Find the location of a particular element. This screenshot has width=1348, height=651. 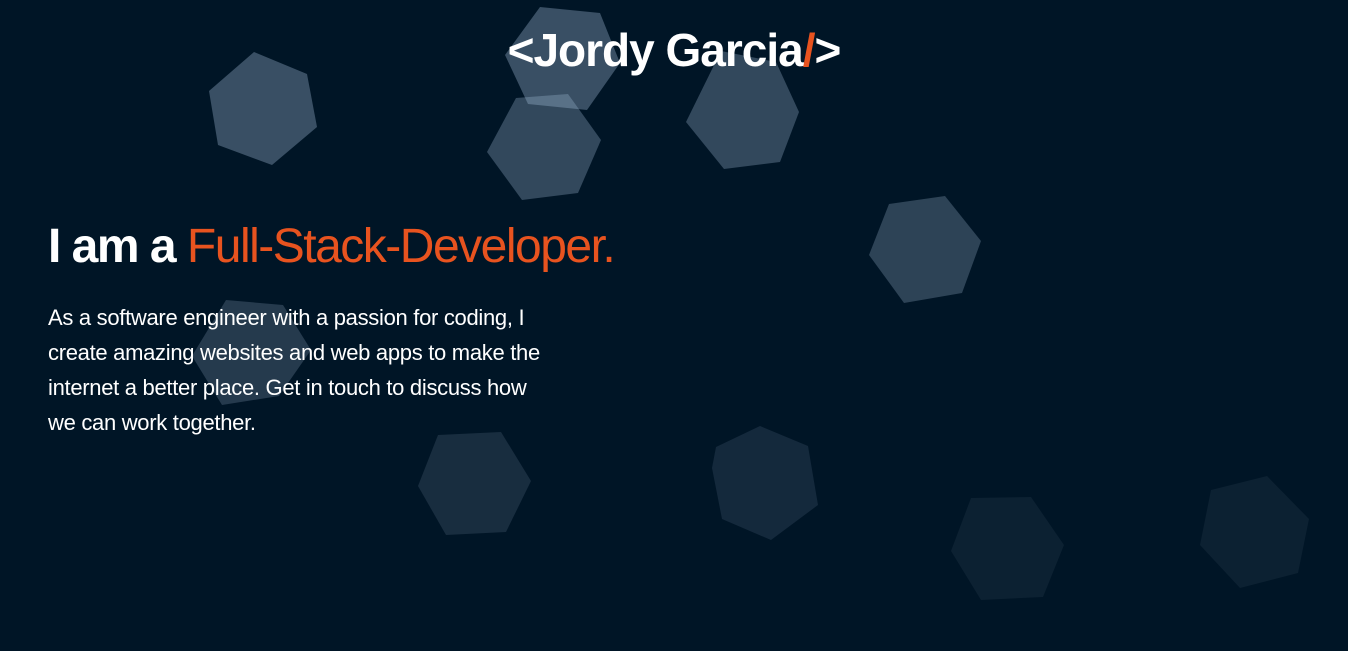

site-logo: <Jordy Garcia/> is located at coordinates (674, 50).